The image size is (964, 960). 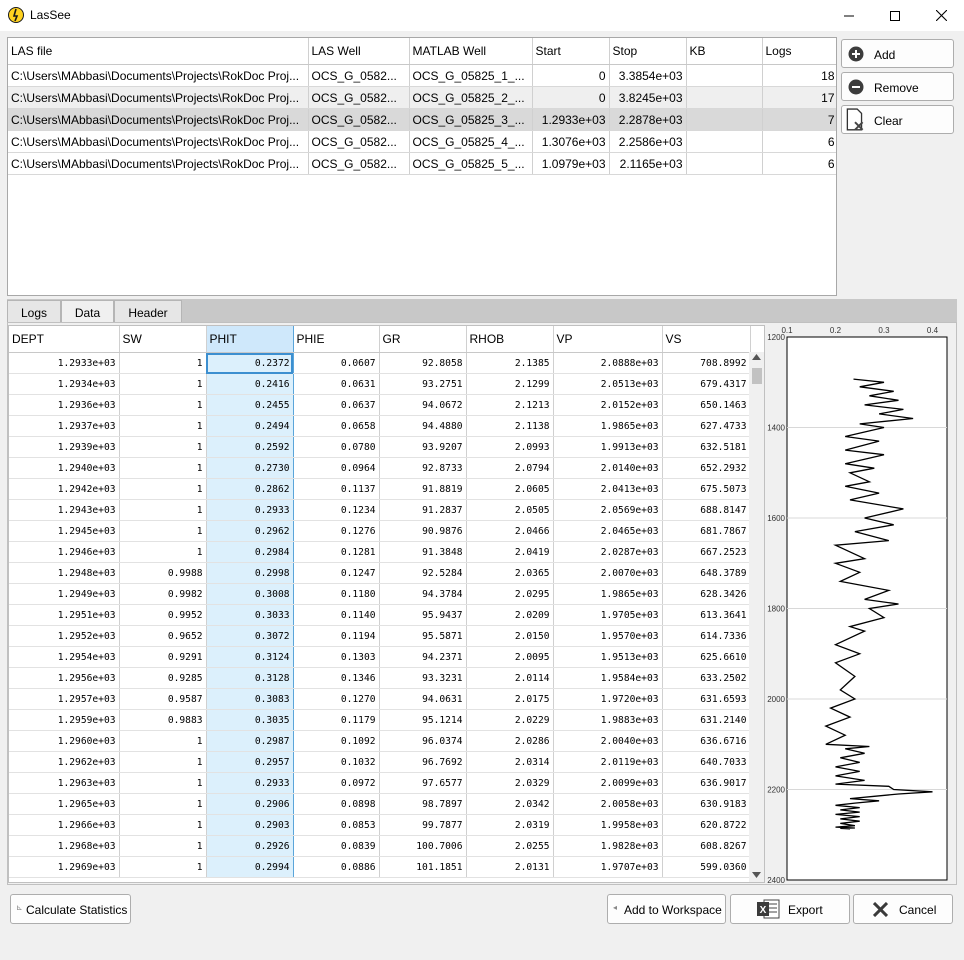 I want to click on file-table-cell: 18, so click(x=799, y=75).